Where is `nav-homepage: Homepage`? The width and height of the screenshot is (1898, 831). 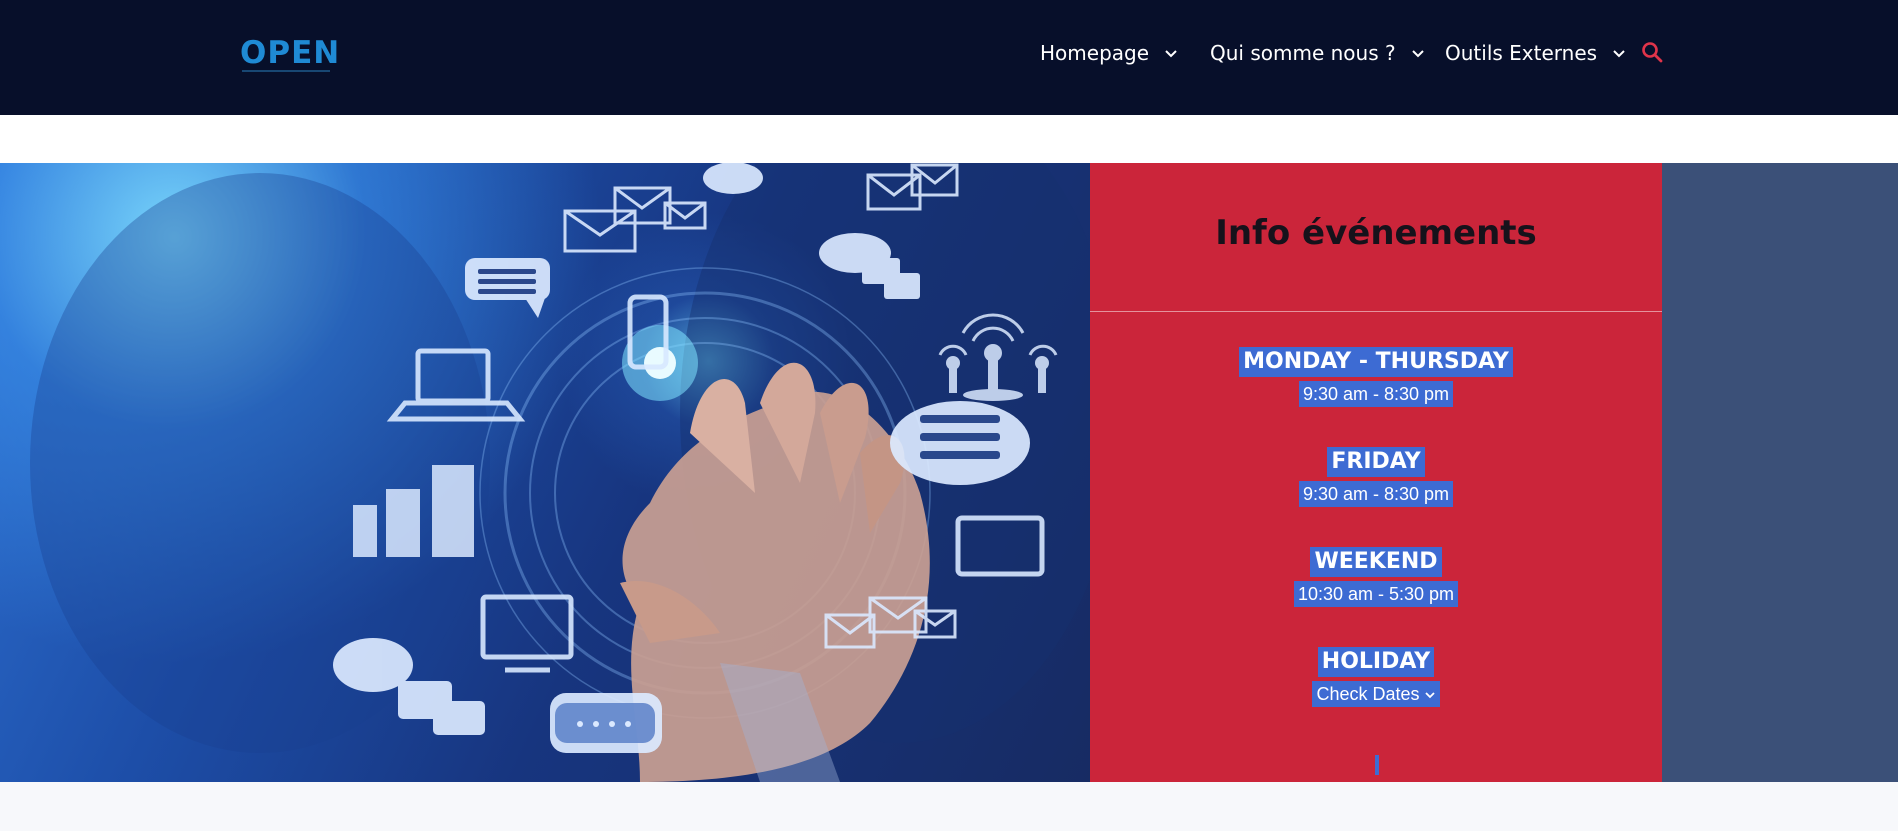 nav-homepage: Homepage is located at coordinates (1109, 53).